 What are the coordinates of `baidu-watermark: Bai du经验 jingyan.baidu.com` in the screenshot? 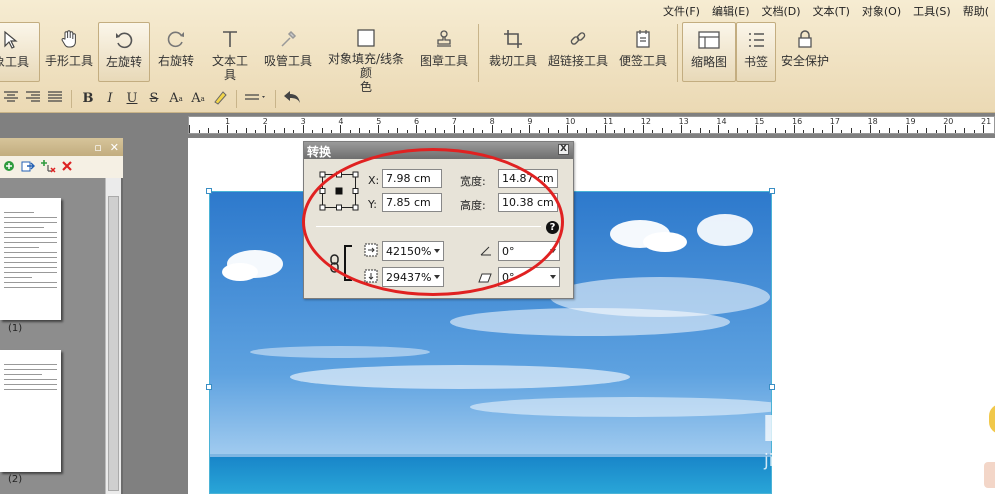 It's located at (867, 445).